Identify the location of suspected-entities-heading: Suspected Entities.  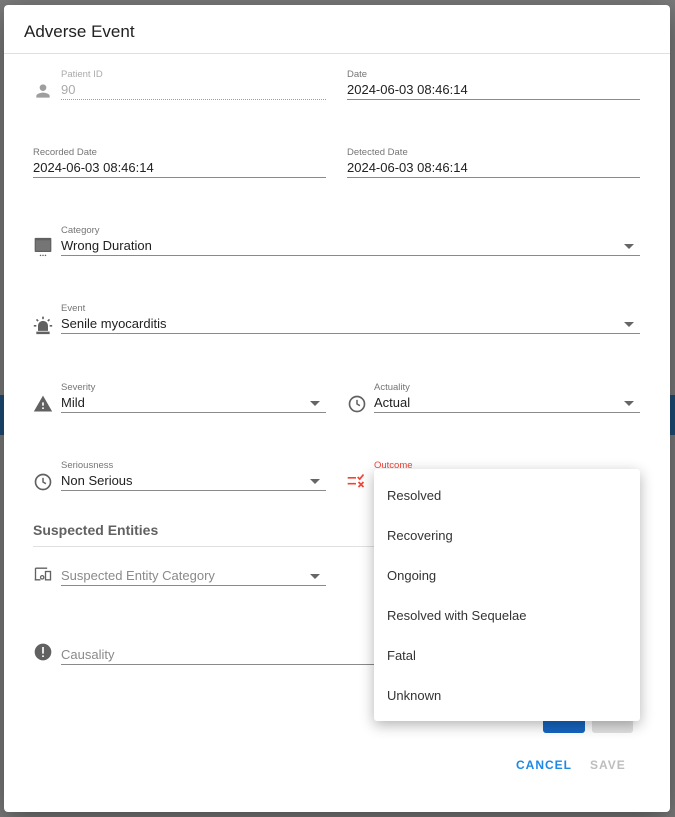
(96, 530).